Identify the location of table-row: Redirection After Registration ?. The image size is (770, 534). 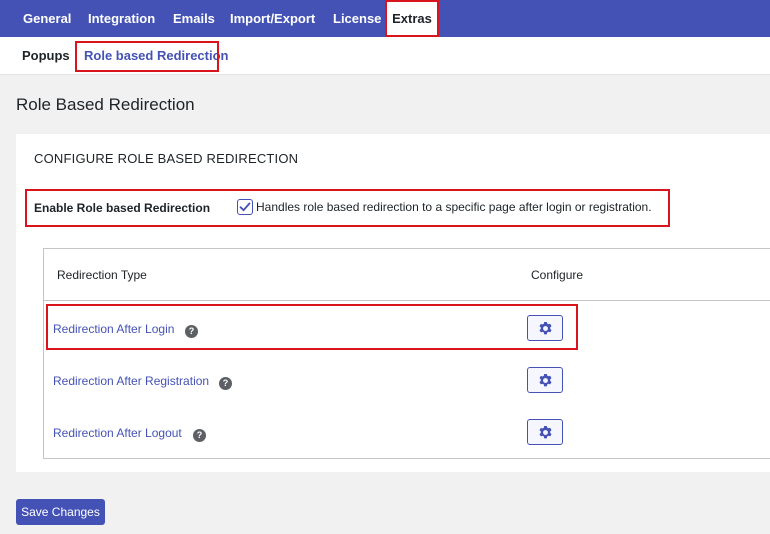
(407, 380).